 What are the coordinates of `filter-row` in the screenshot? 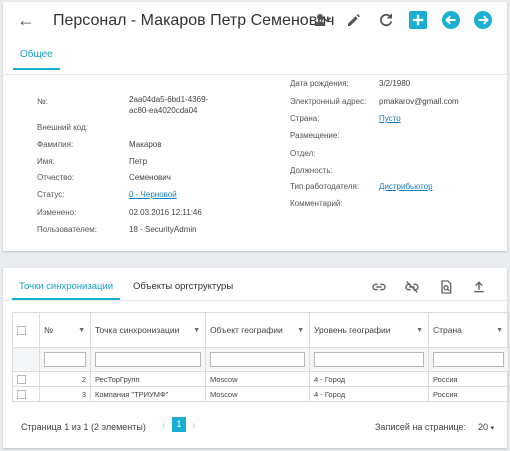 It's located at (260, 359).